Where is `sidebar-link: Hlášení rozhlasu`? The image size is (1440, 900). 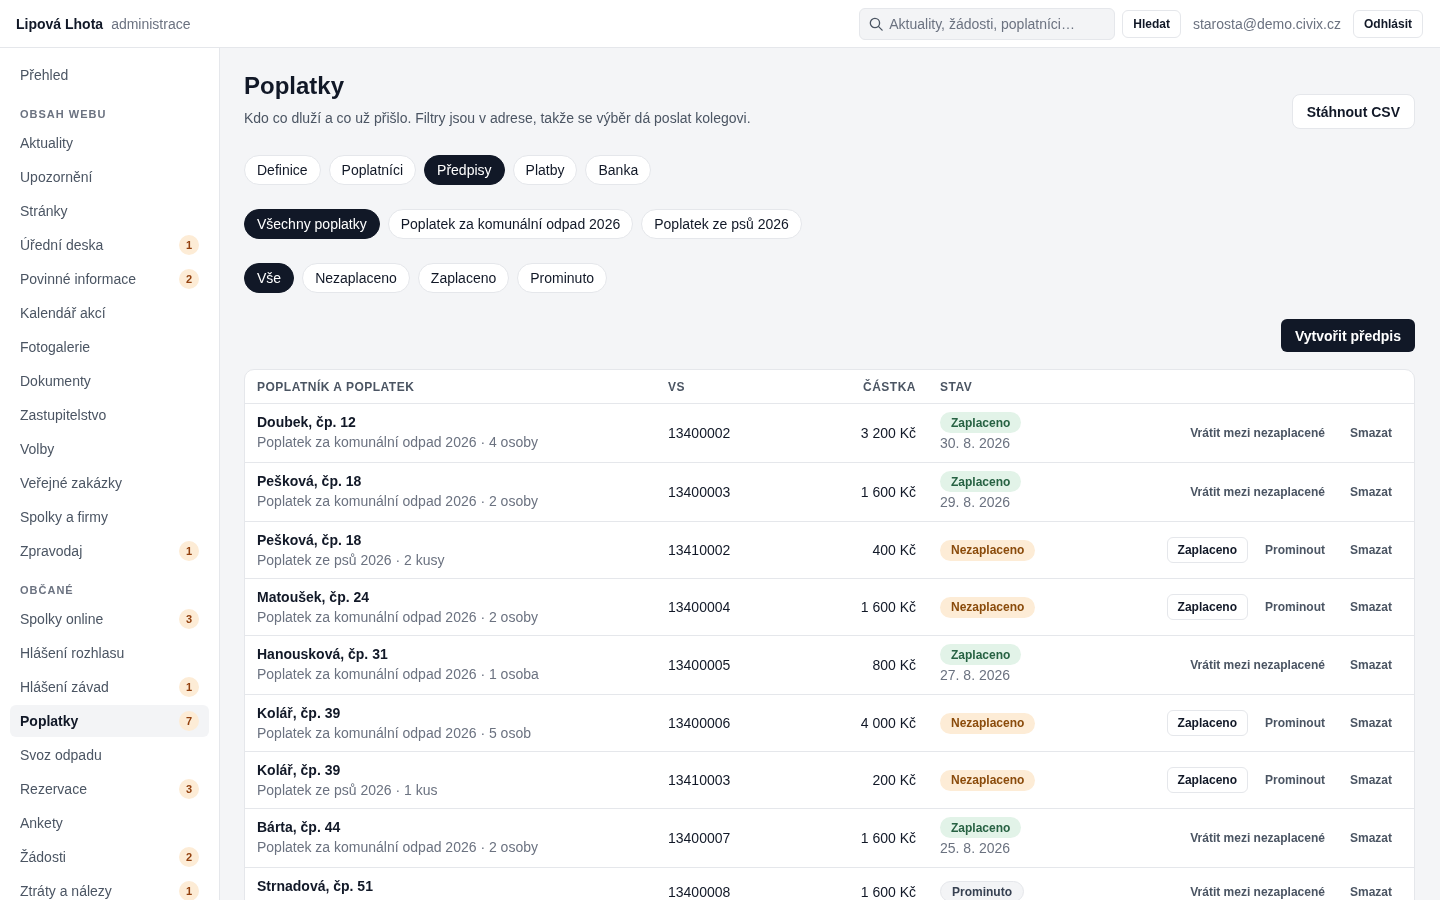 sidebar-link: Hlášení rozhlasu is located at coordinates (109, 653).